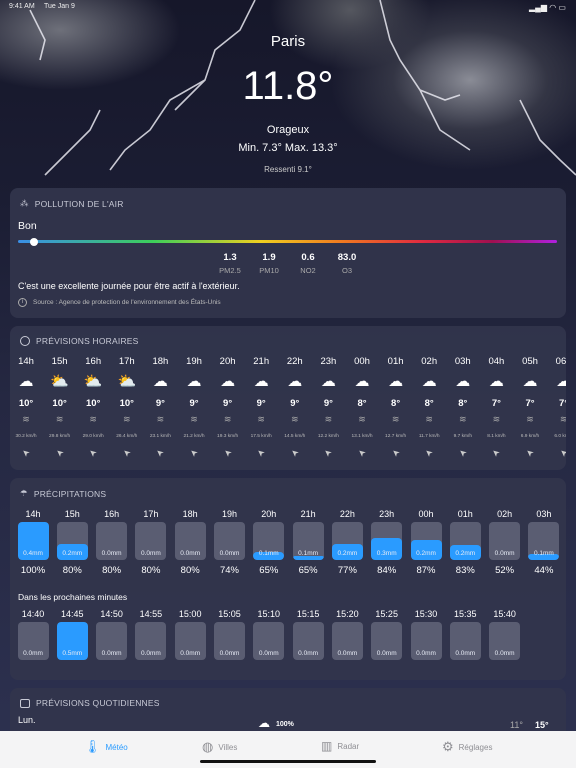 Image resolution: width=576 pixels, height=768 pixels. I want to click on tab-villes: ◍ Villes, so click(219, 747).